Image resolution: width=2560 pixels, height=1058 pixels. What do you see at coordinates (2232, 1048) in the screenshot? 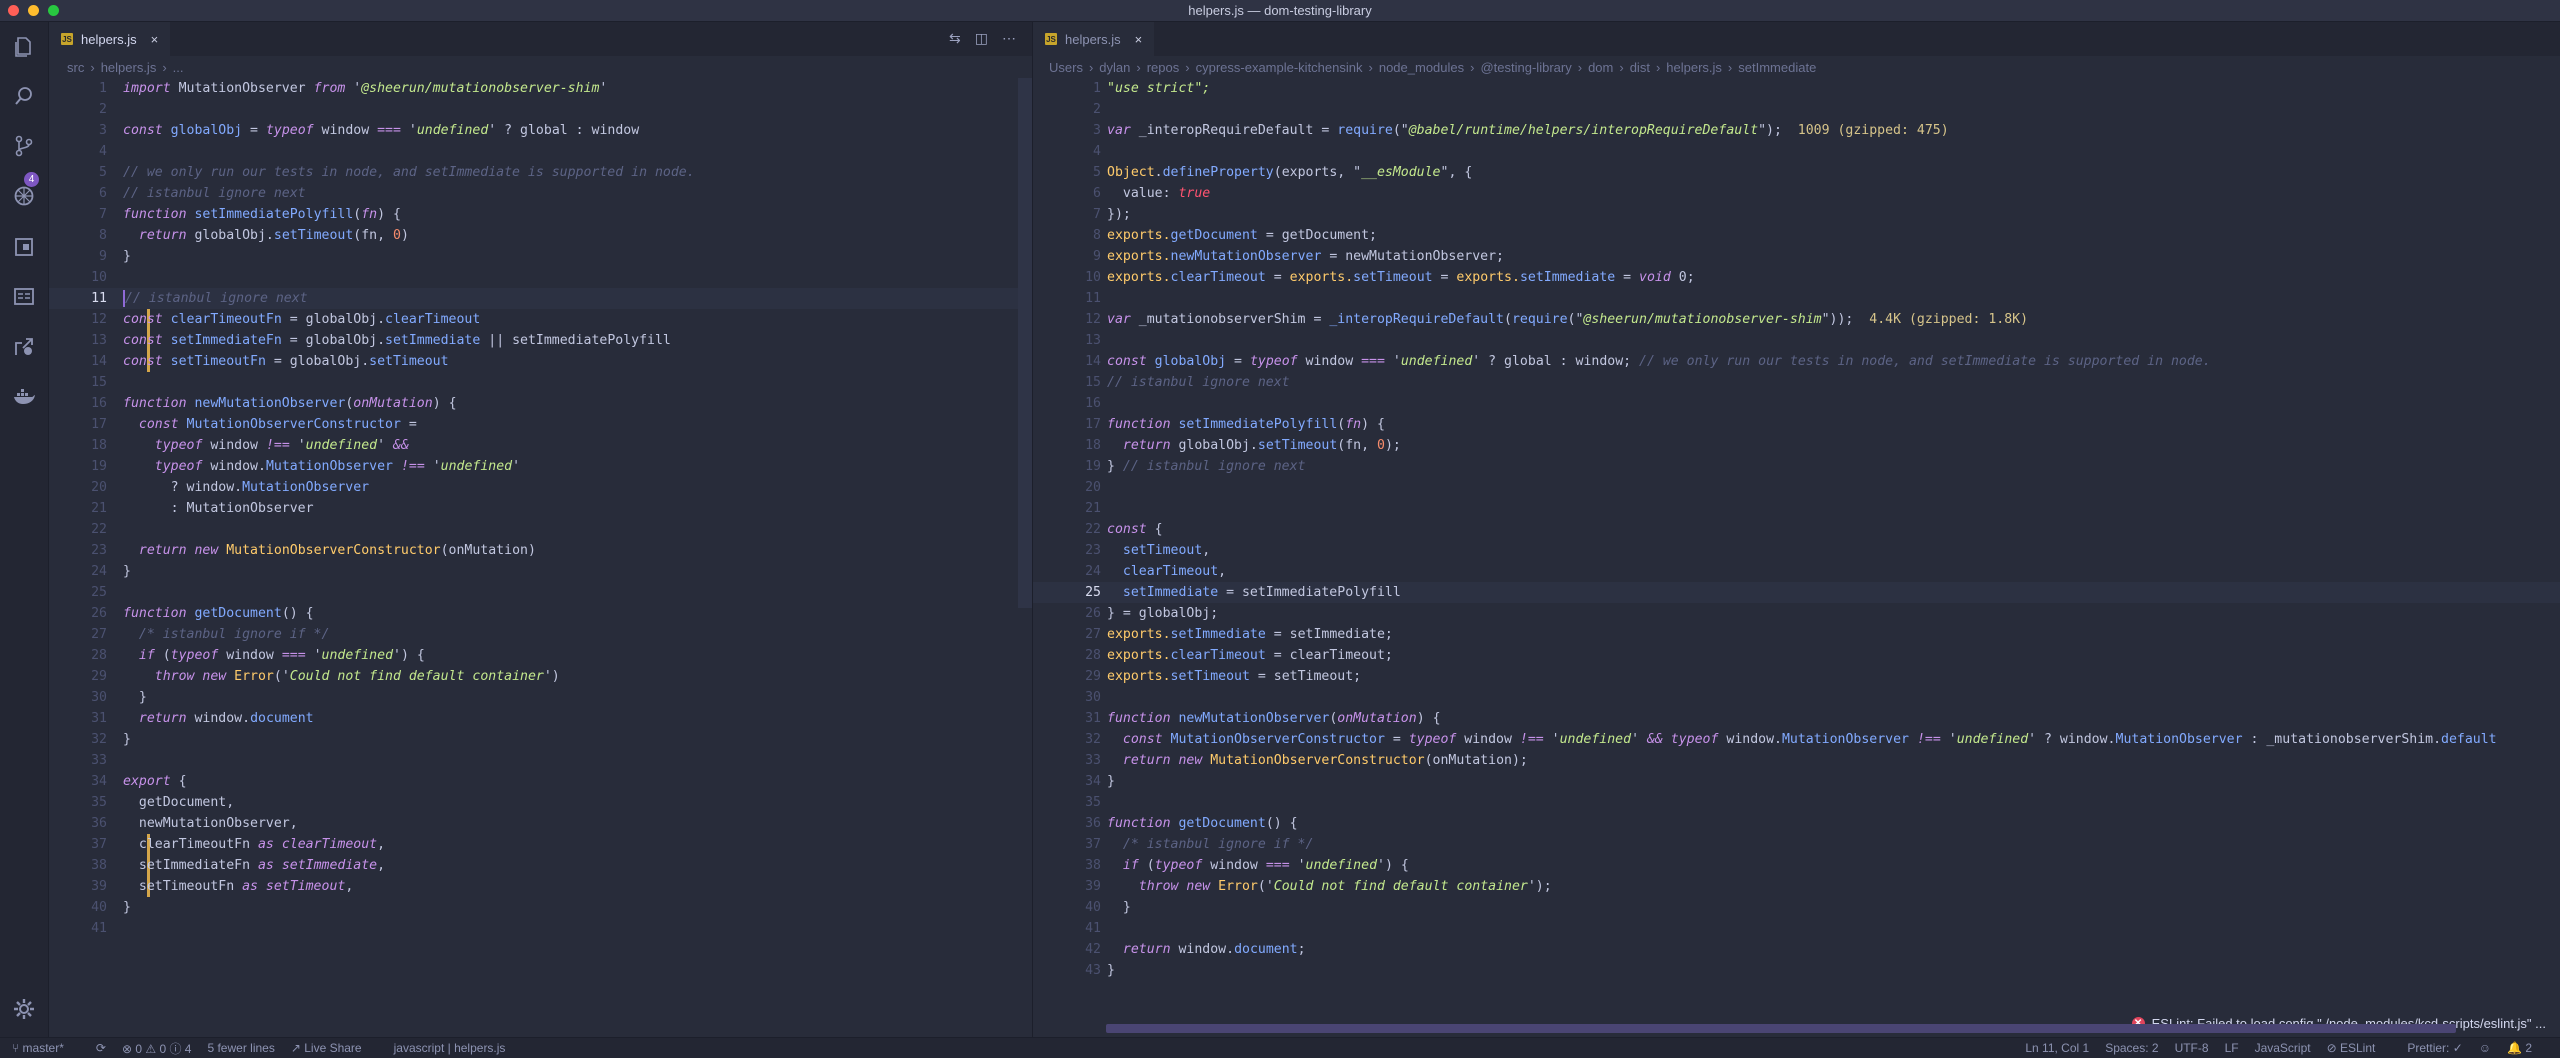
I see `end-of-line: LF` at bounding box center [2232, 1048].